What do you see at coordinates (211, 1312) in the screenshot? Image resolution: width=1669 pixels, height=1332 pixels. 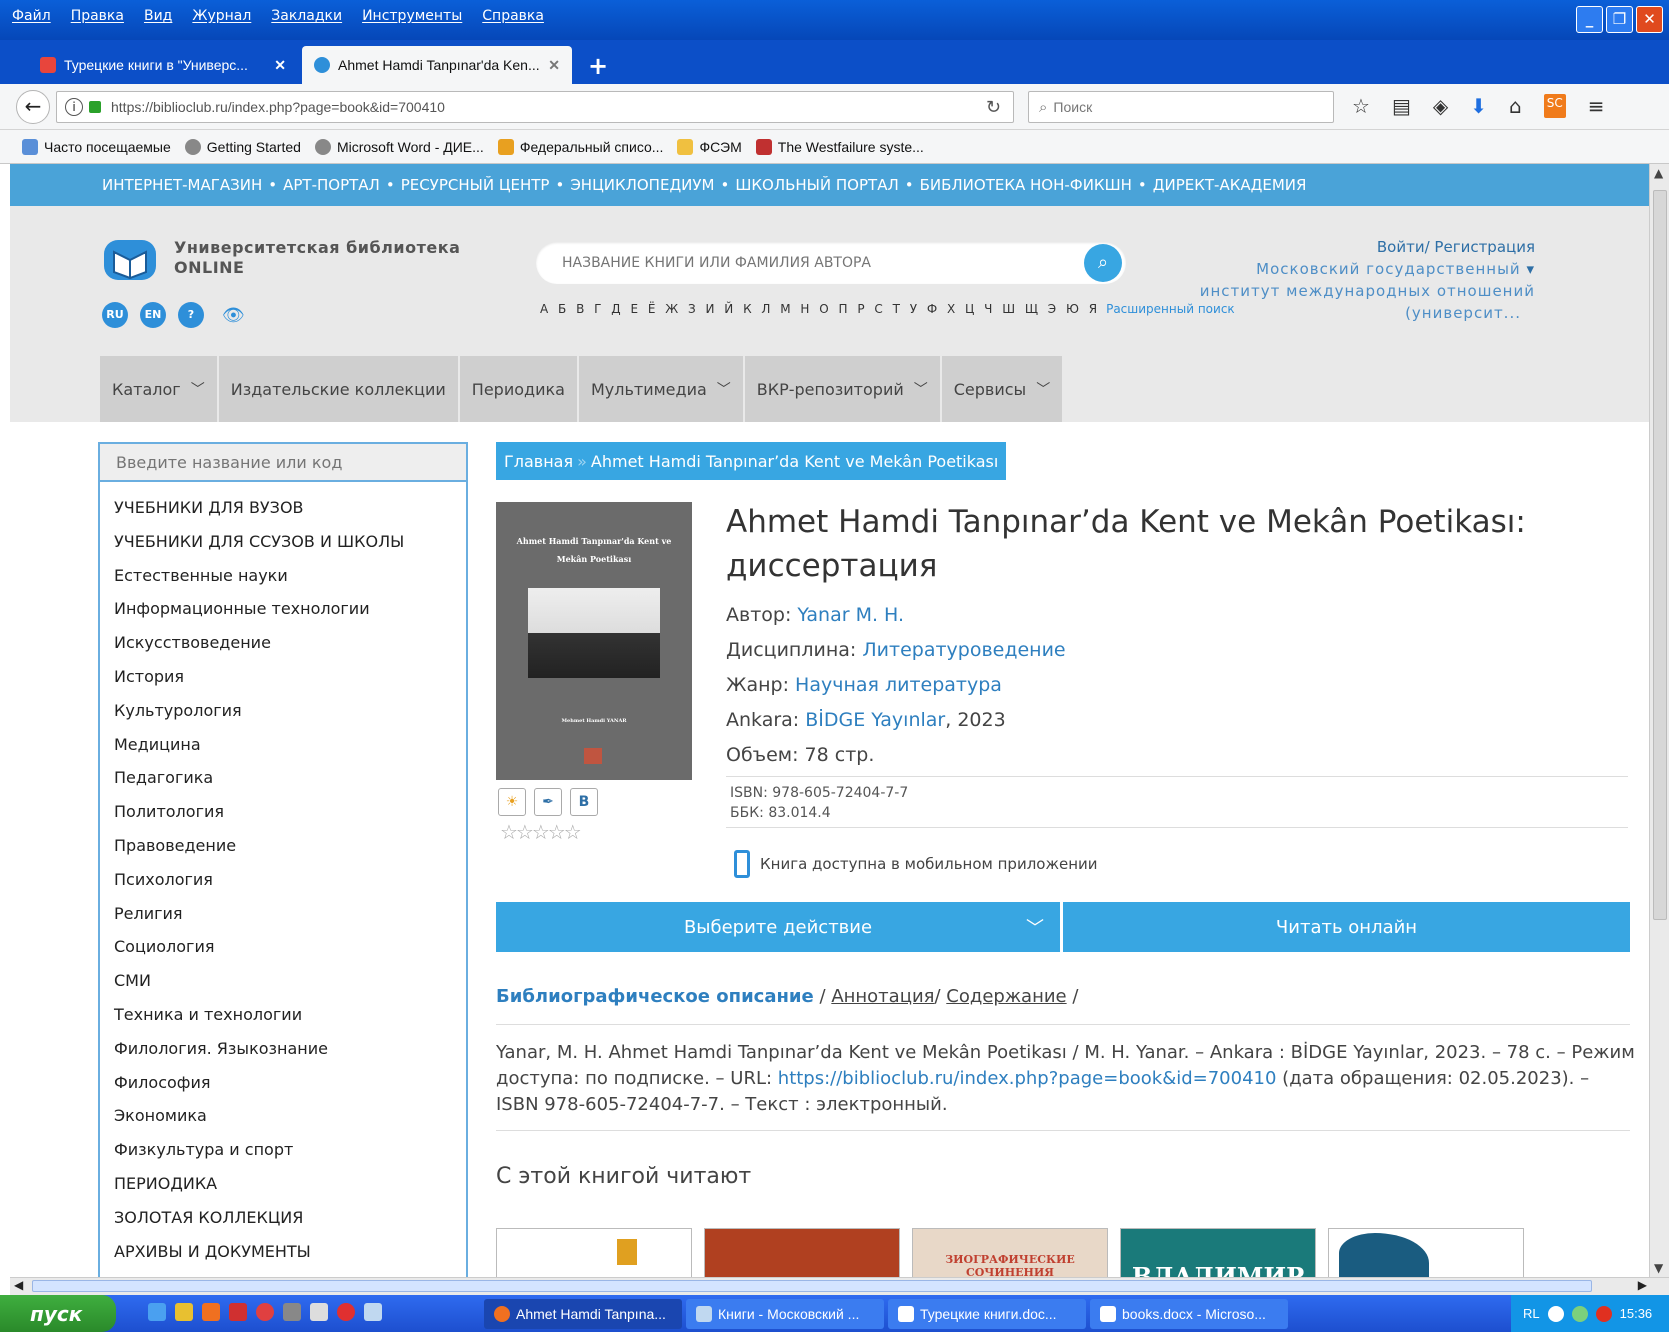 I see `firefox-icon` at bounding box center [211, 1312].